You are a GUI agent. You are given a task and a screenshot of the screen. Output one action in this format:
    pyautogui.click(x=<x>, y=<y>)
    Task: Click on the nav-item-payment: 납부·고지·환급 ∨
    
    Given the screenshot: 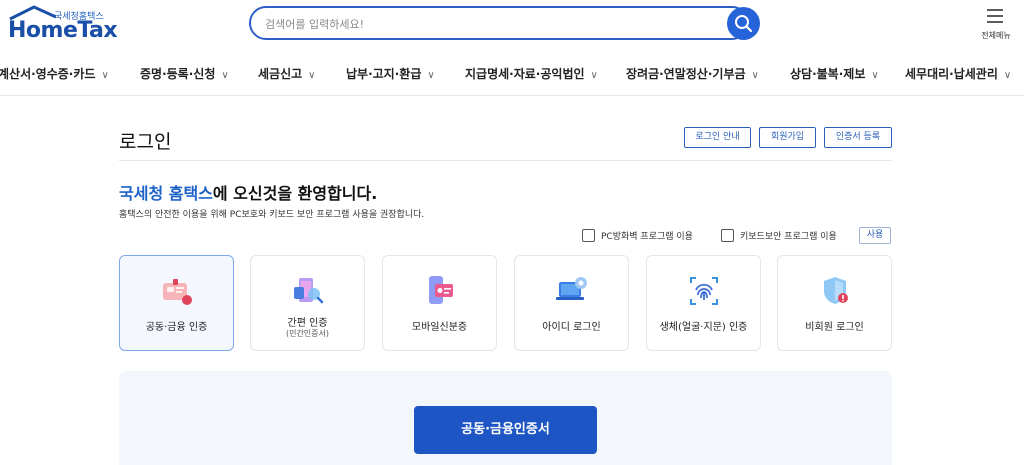 What is the action you would take?
    pyautogui.click(x=390, y=73)
    